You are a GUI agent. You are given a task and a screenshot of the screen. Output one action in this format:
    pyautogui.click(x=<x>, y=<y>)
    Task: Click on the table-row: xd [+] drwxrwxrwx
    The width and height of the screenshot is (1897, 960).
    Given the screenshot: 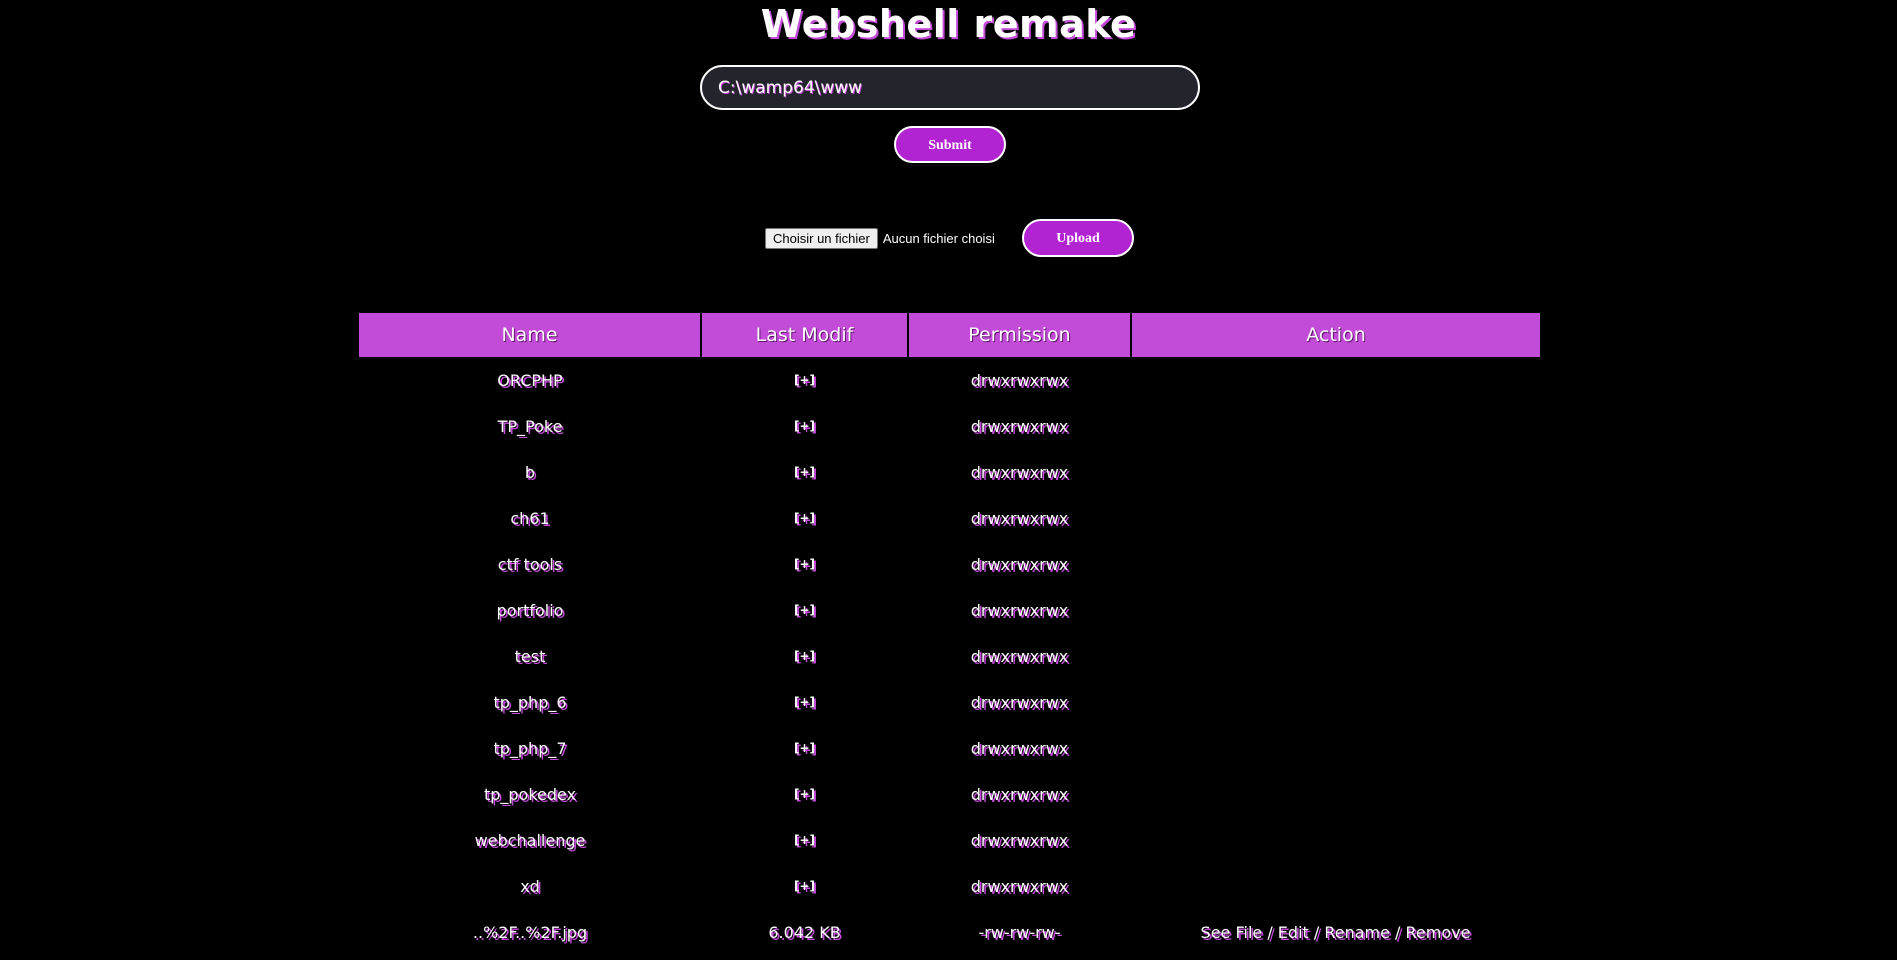 What is the action you would take?
    pyautogui.click(x=949, y=886)
    